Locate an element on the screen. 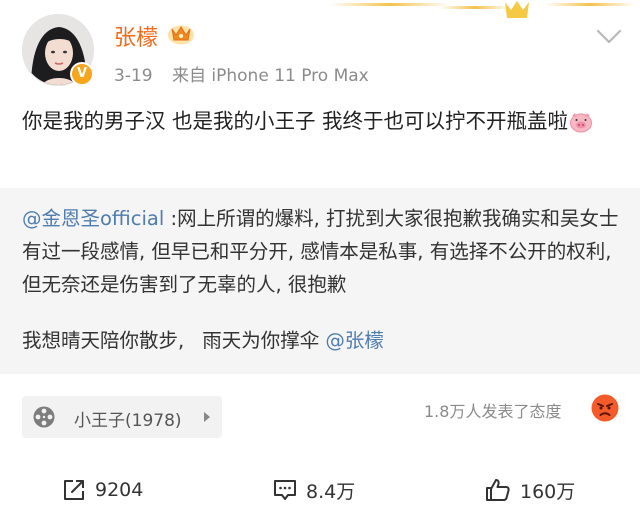 Image resolution: width=640 pixels, height=515 pixels. thumbs-up-icon is located at coordinates (498, 490).